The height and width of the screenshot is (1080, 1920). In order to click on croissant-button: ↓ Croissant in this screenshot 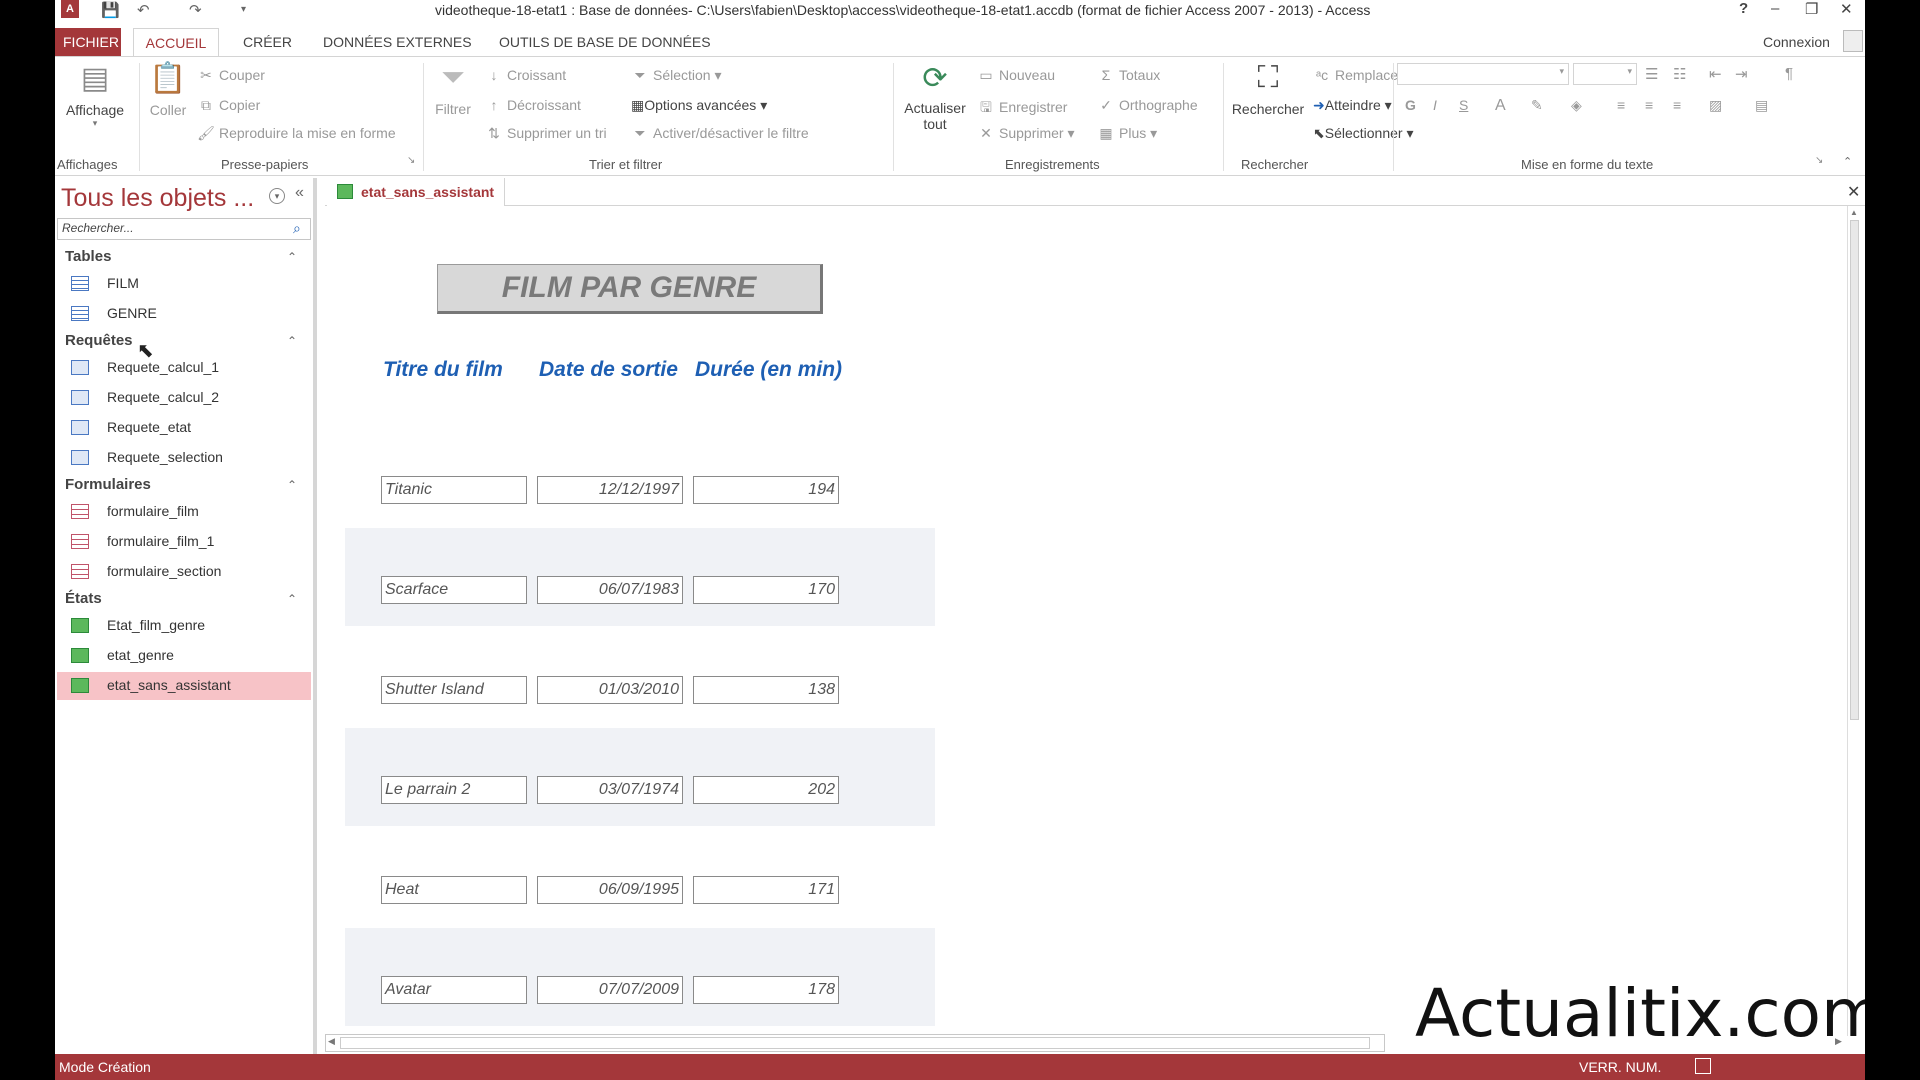, I will do `click(526, 75)`.